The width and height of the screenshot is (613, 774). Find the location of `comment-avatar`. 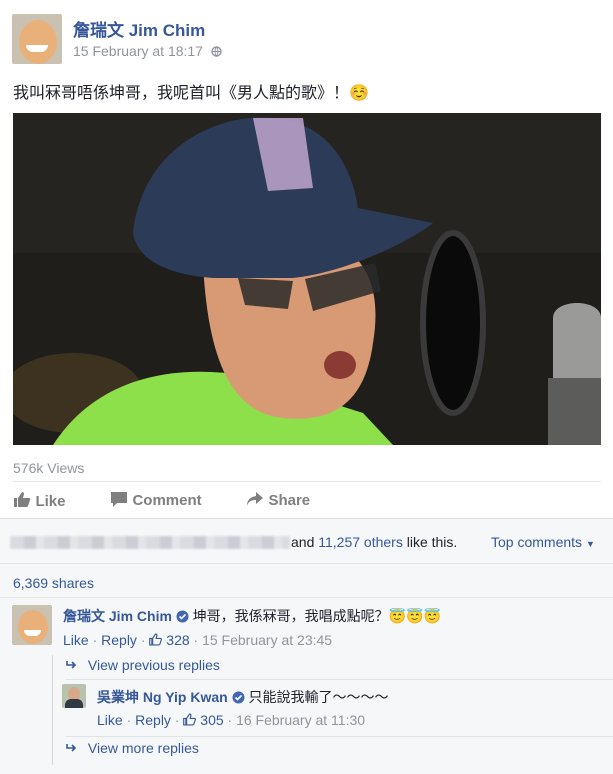

comment-avatar is located at coordinates (32, 625).